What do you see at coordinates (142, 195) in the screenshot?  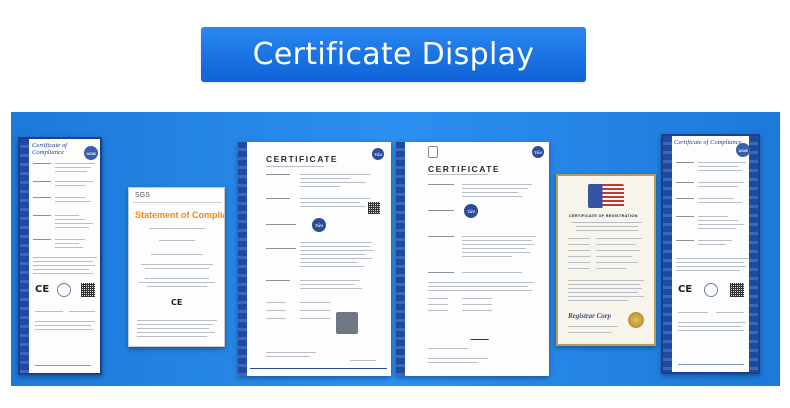 I see `sgs-brand-label: SGS` at bounding box center [142, 195].